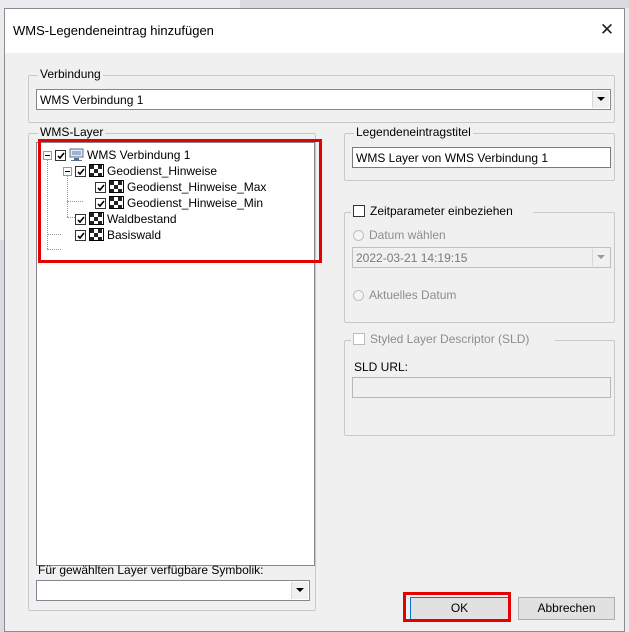 The height and width of the screenshot is (632, 629). I want to click on ok-button: OK, so click(459, 608).